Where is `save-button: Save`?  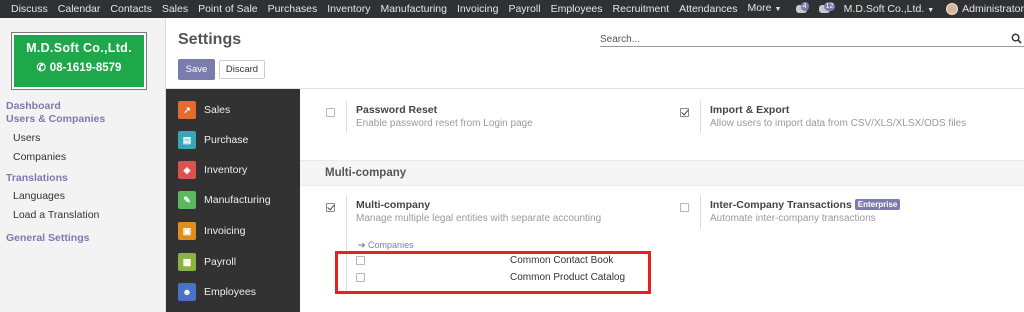
save-button: Save is located at coordinates (196, 69).